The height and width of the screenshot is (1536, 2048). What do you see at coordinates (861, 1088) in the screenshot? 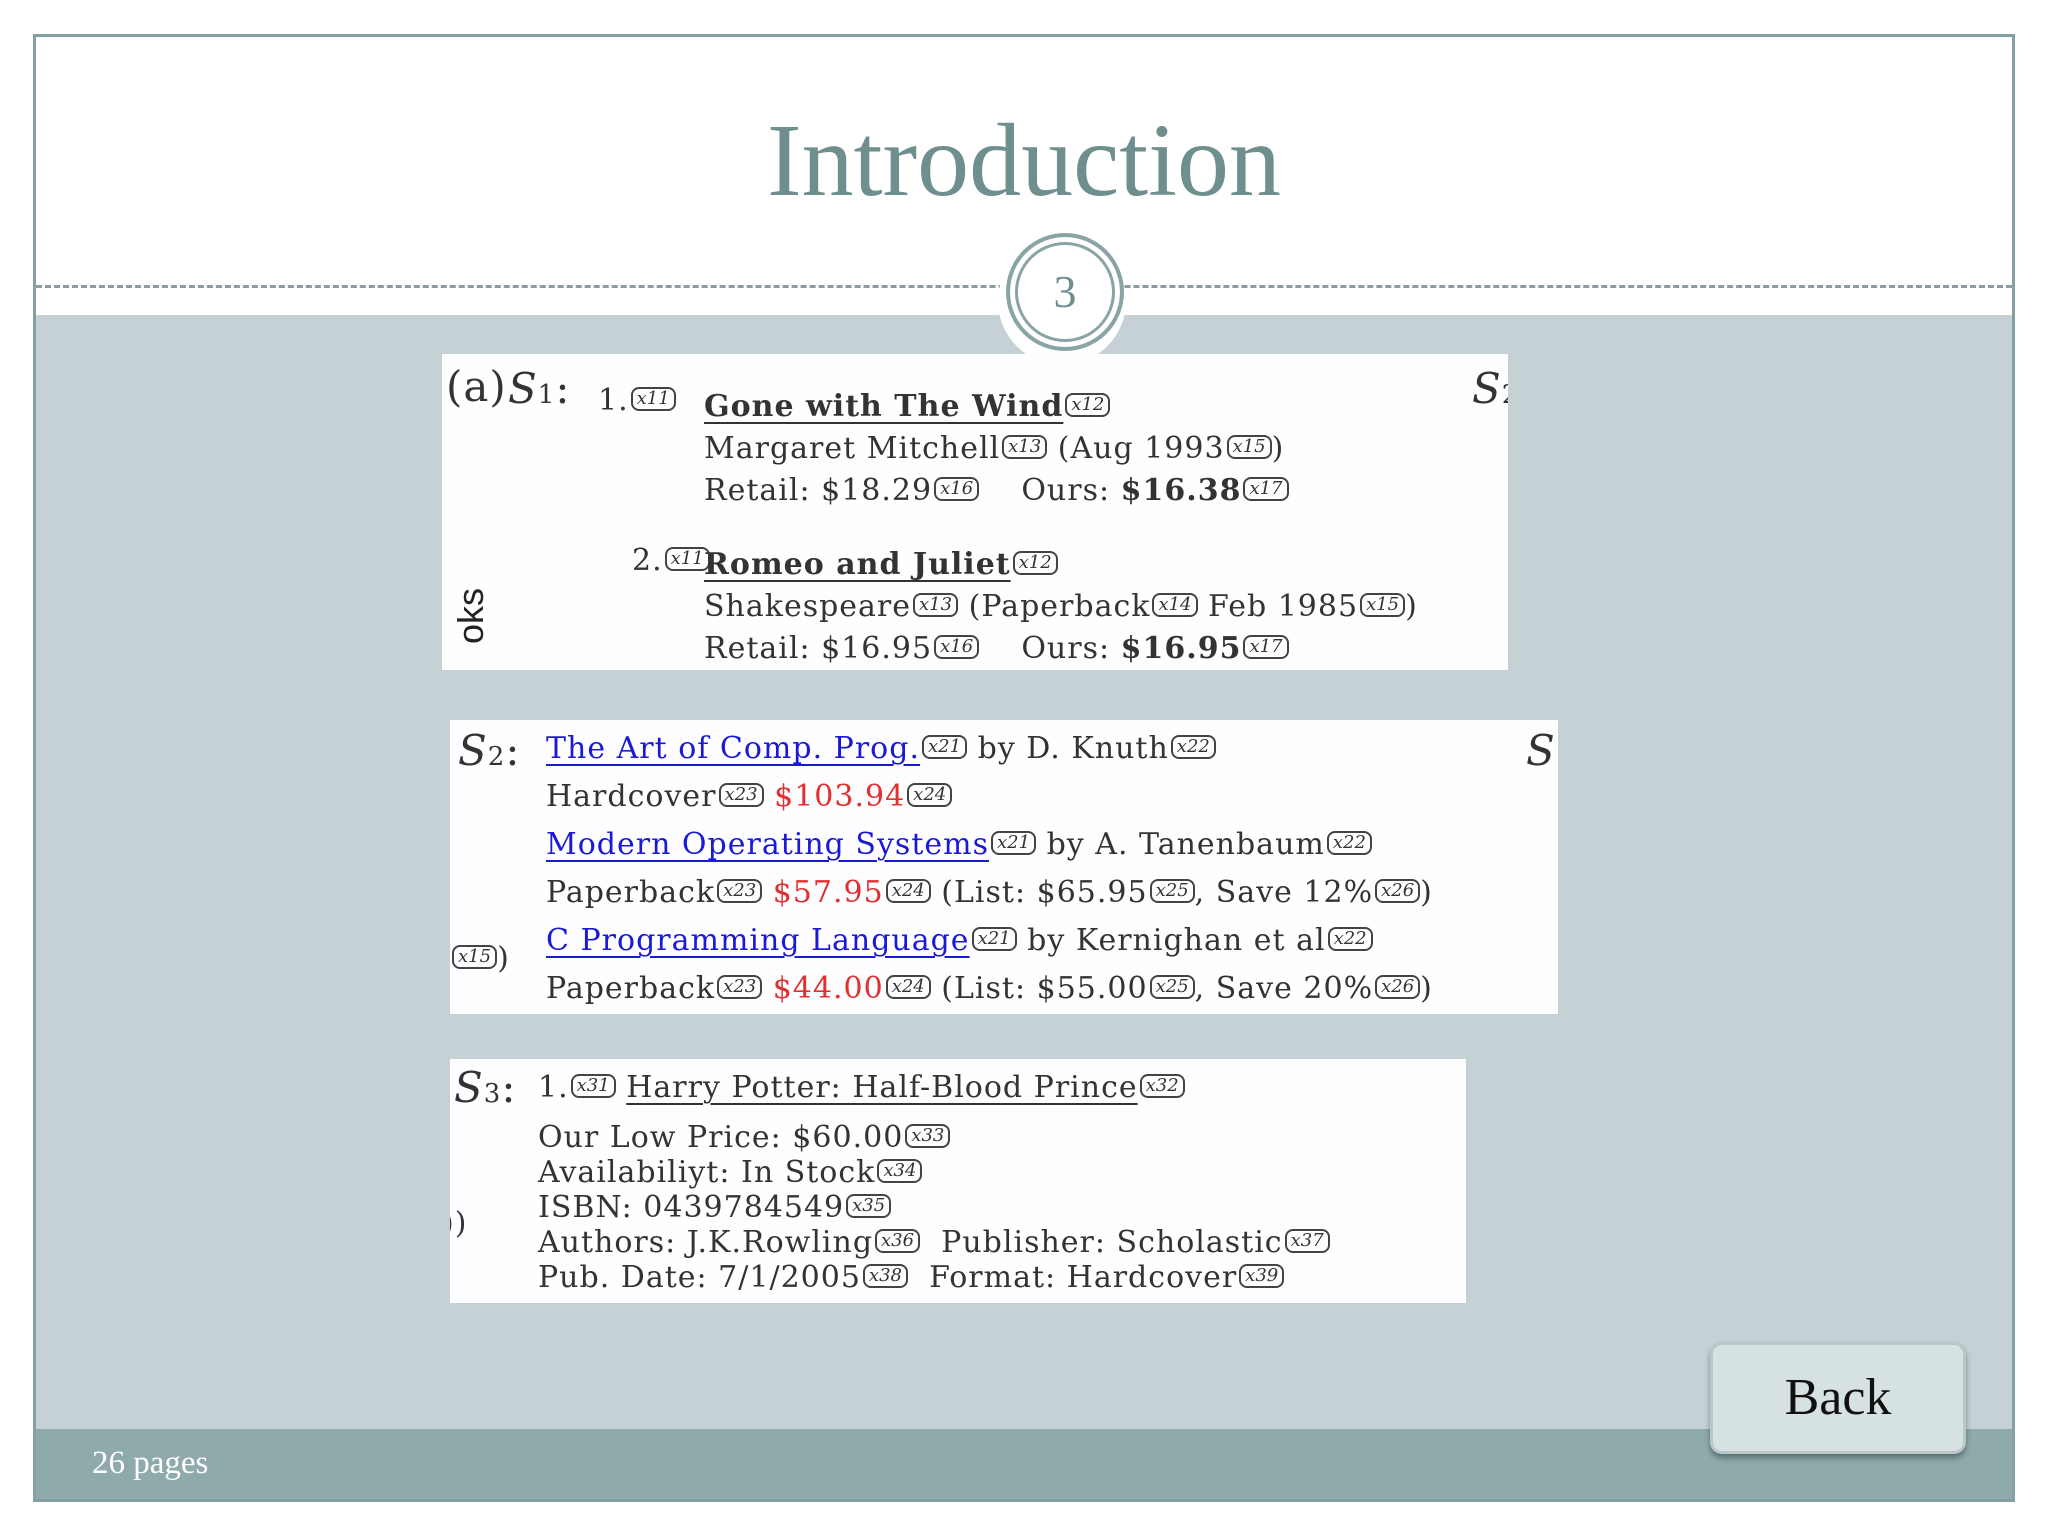
I see `book-title-line: 1. x31 Harry Potter: Half-Blood Prince x32` at bounding box center [861, 1088].